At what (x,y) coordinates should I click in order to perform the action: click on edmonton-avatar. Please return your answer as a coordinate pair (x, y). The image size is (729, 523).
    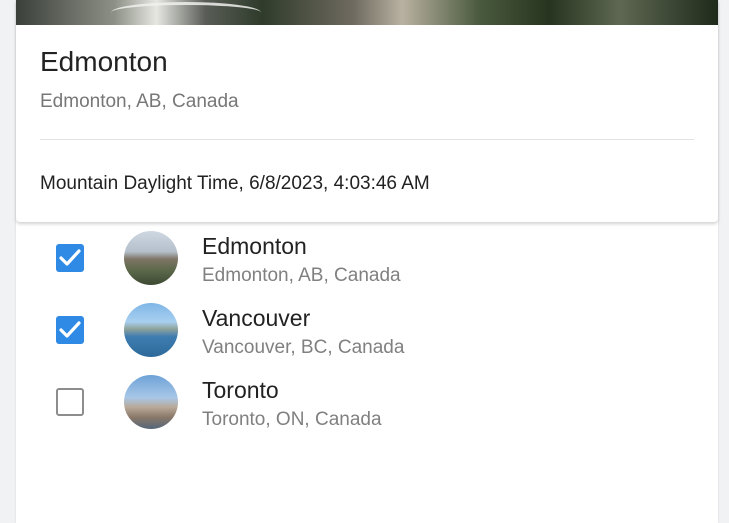
    Looking at the image, I should click on (151, 258).